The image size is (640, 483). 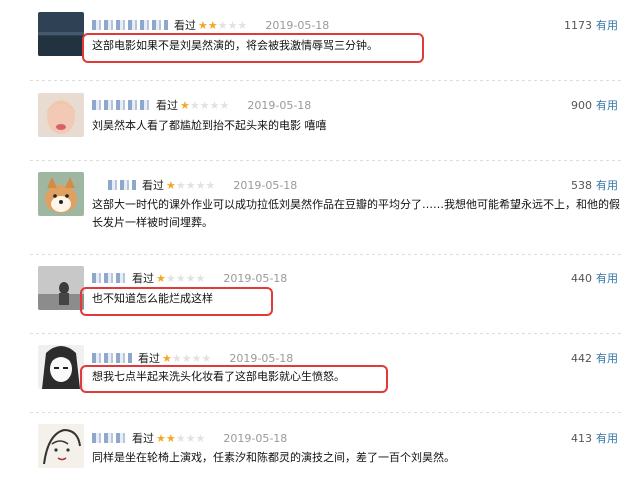 What do you see at coordinates (235, 45) in the screenshot?
I see `review-content: 这部电影如果不是刘昊然演的，将会被我激情辱骂三分钟。` at bounding box center [235, 45].